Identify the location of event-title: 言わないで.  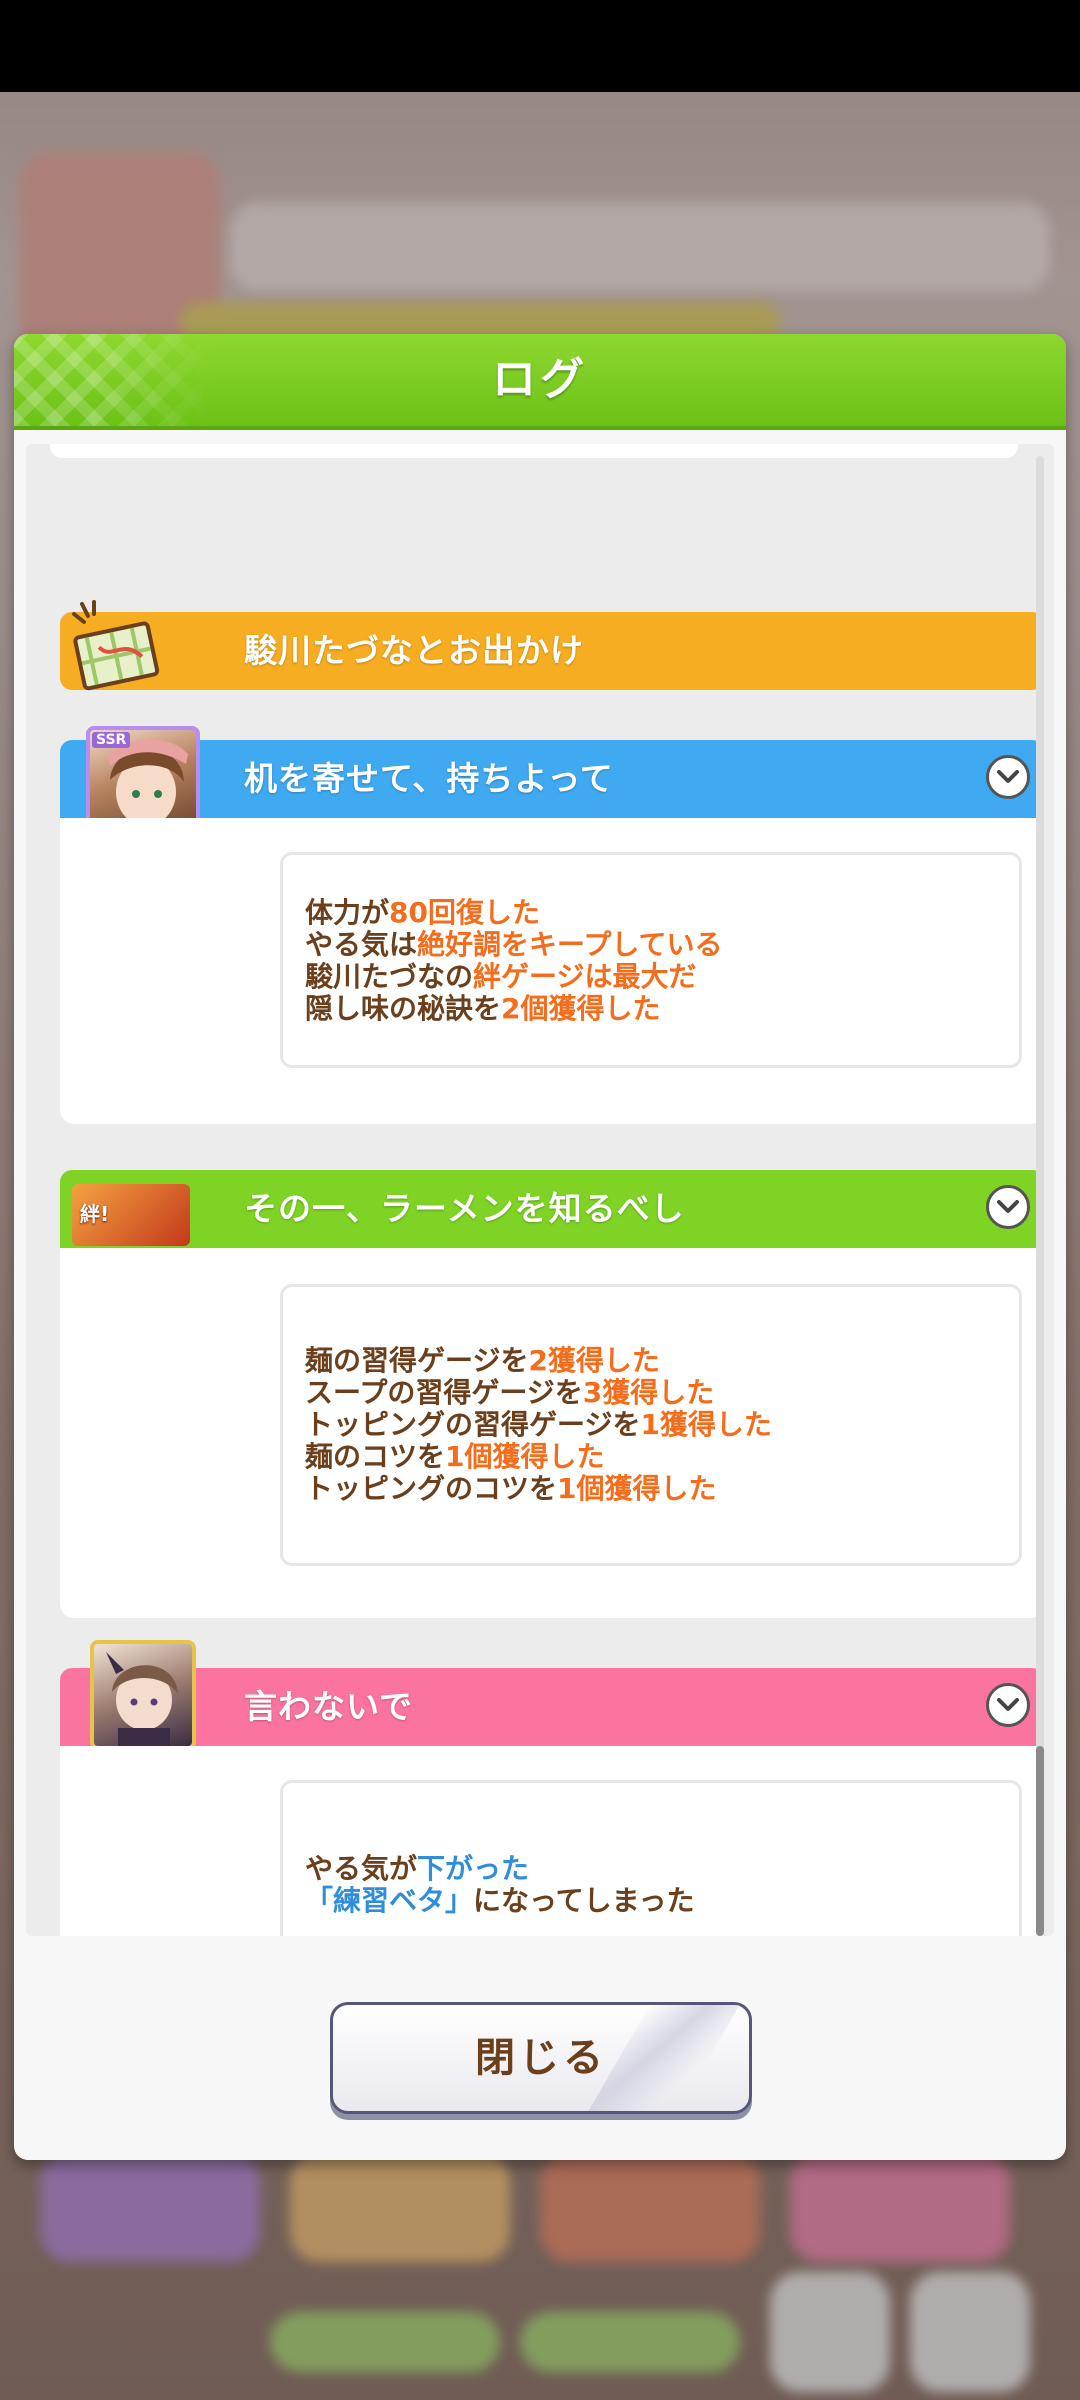
(329, 1706).